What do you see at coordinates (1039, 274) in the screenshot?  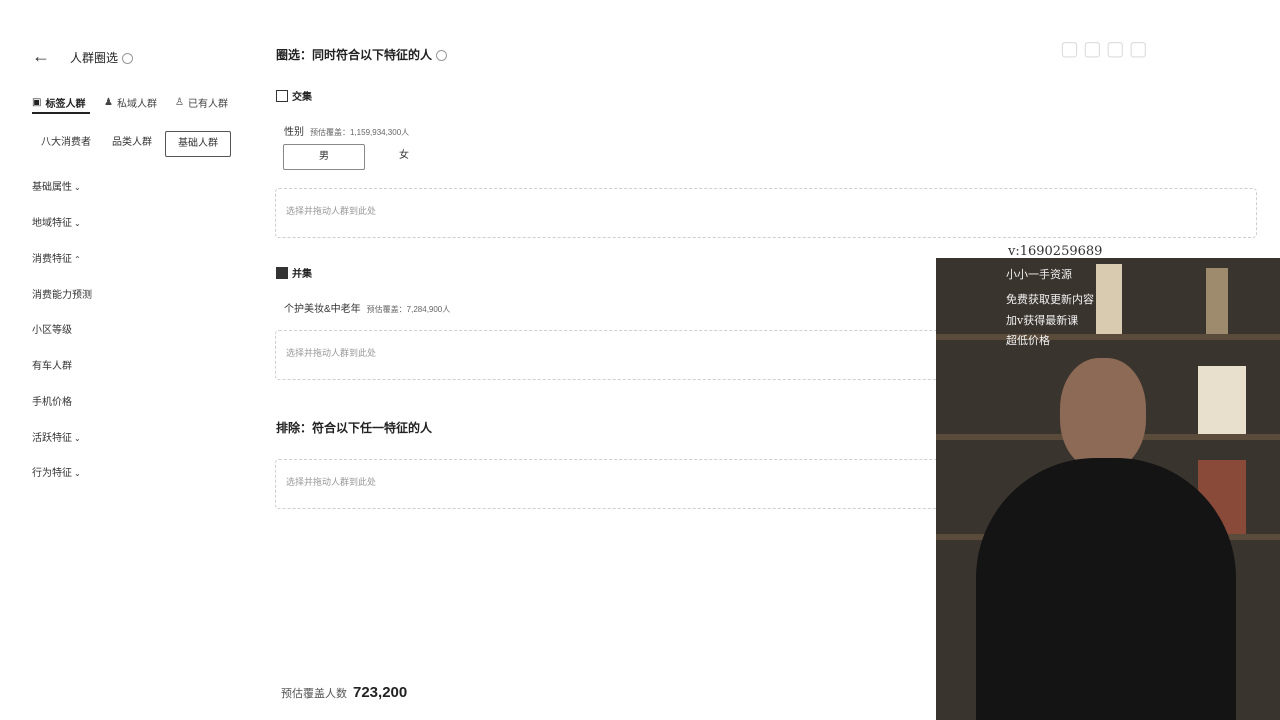 I see `video-caption: 小小一手资源` at bounding box center [1039, 274].